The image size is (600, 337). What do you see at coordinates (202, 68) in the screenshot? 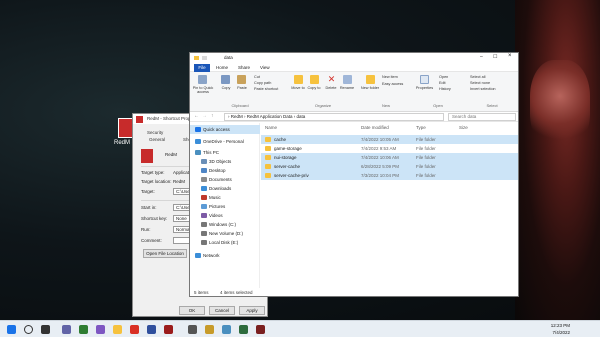
I see `tab-file: File` at bounding box center [202, 68].